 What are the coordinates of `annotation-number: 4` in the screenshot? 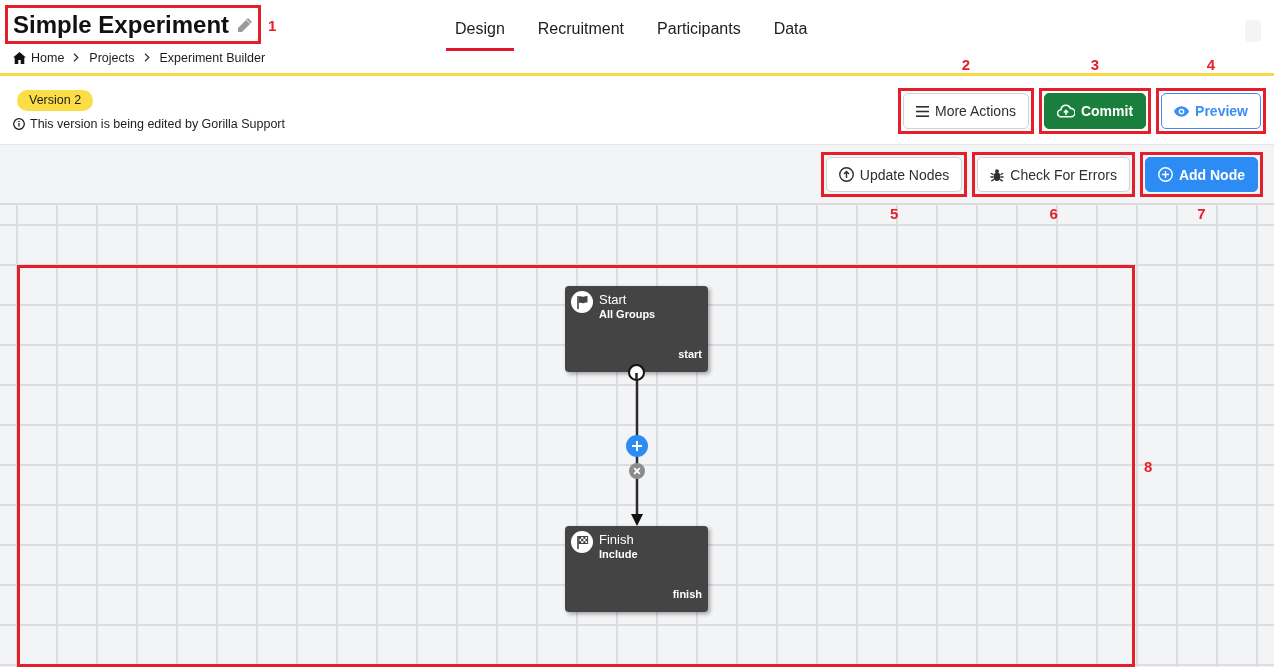 It's located at (1211, 64).